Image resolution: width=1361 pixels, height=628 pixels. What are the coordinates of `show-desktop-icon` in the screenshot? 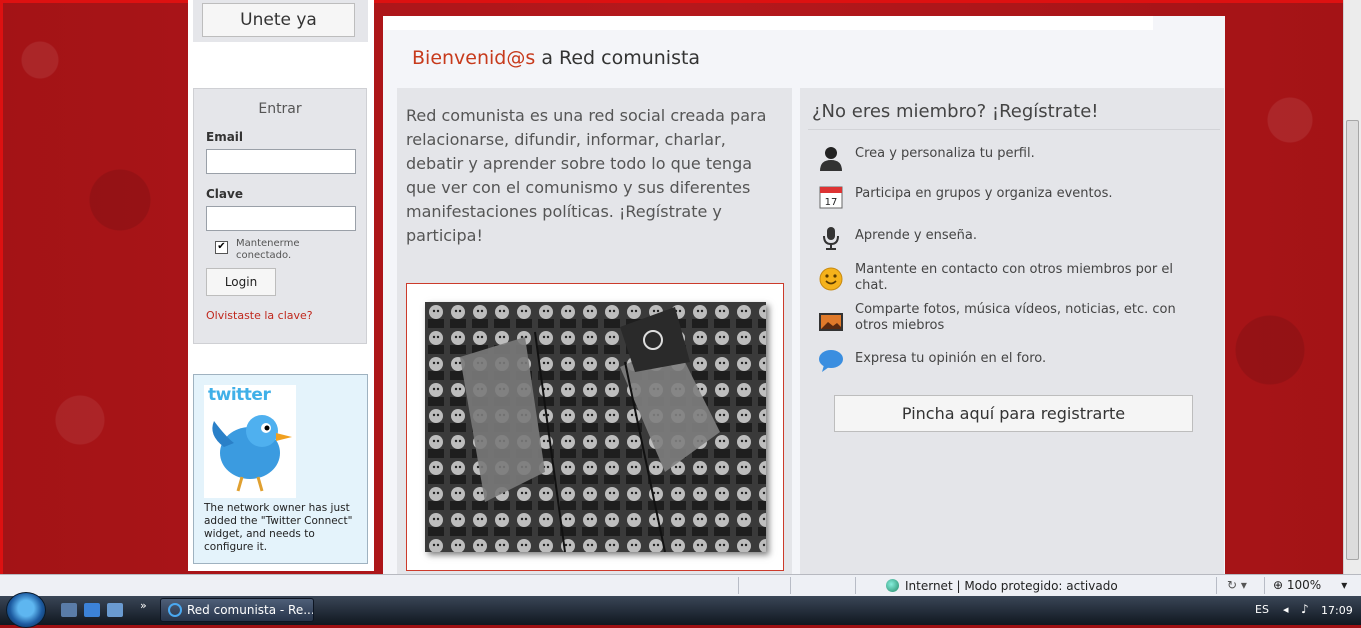 It's located at (69, 610).